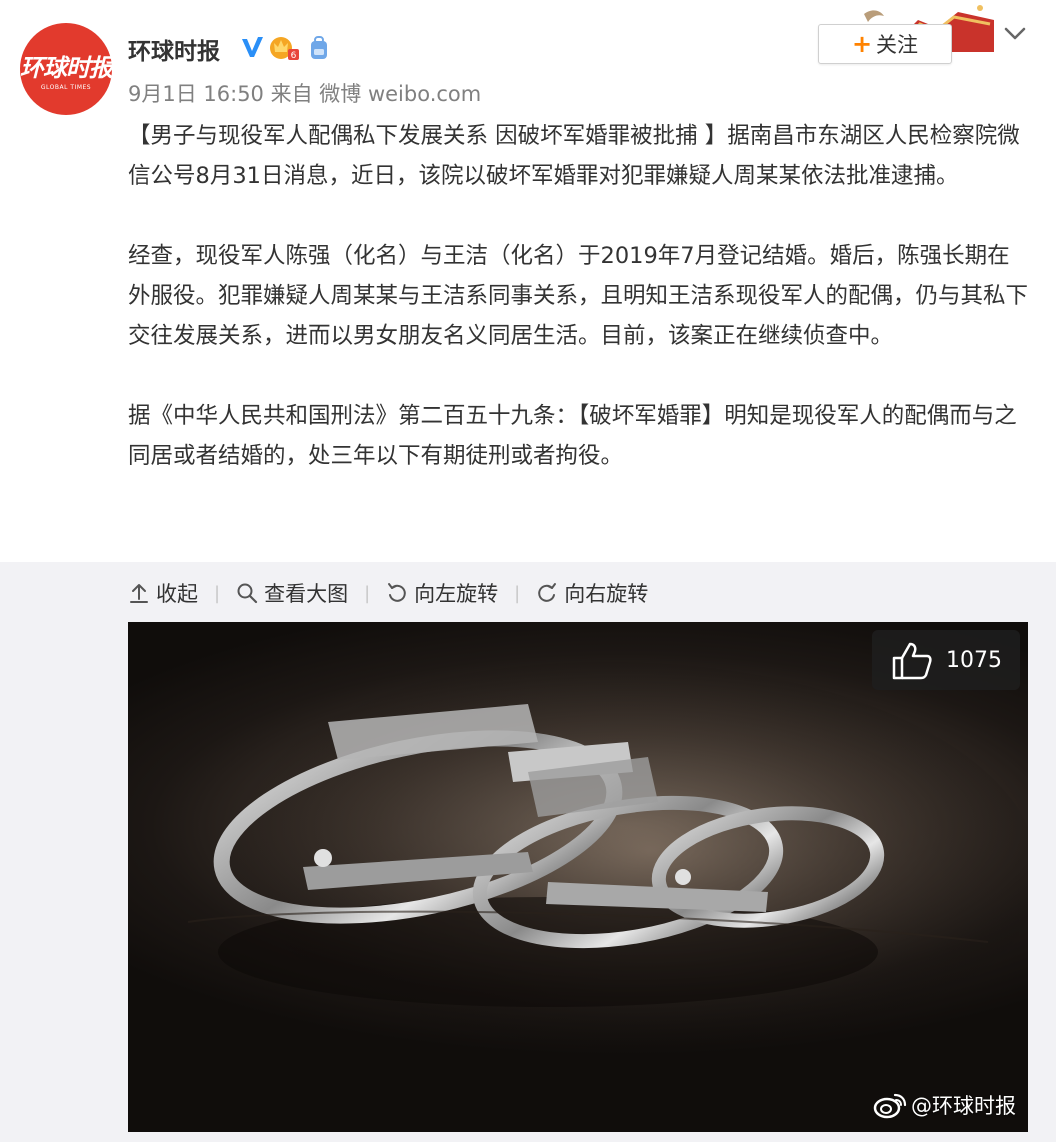 This screenshot has height=1142, width=1056. Describe the element at coordinates (547, 592) in the screenshot. I see `rotate-right-icon` at that location.